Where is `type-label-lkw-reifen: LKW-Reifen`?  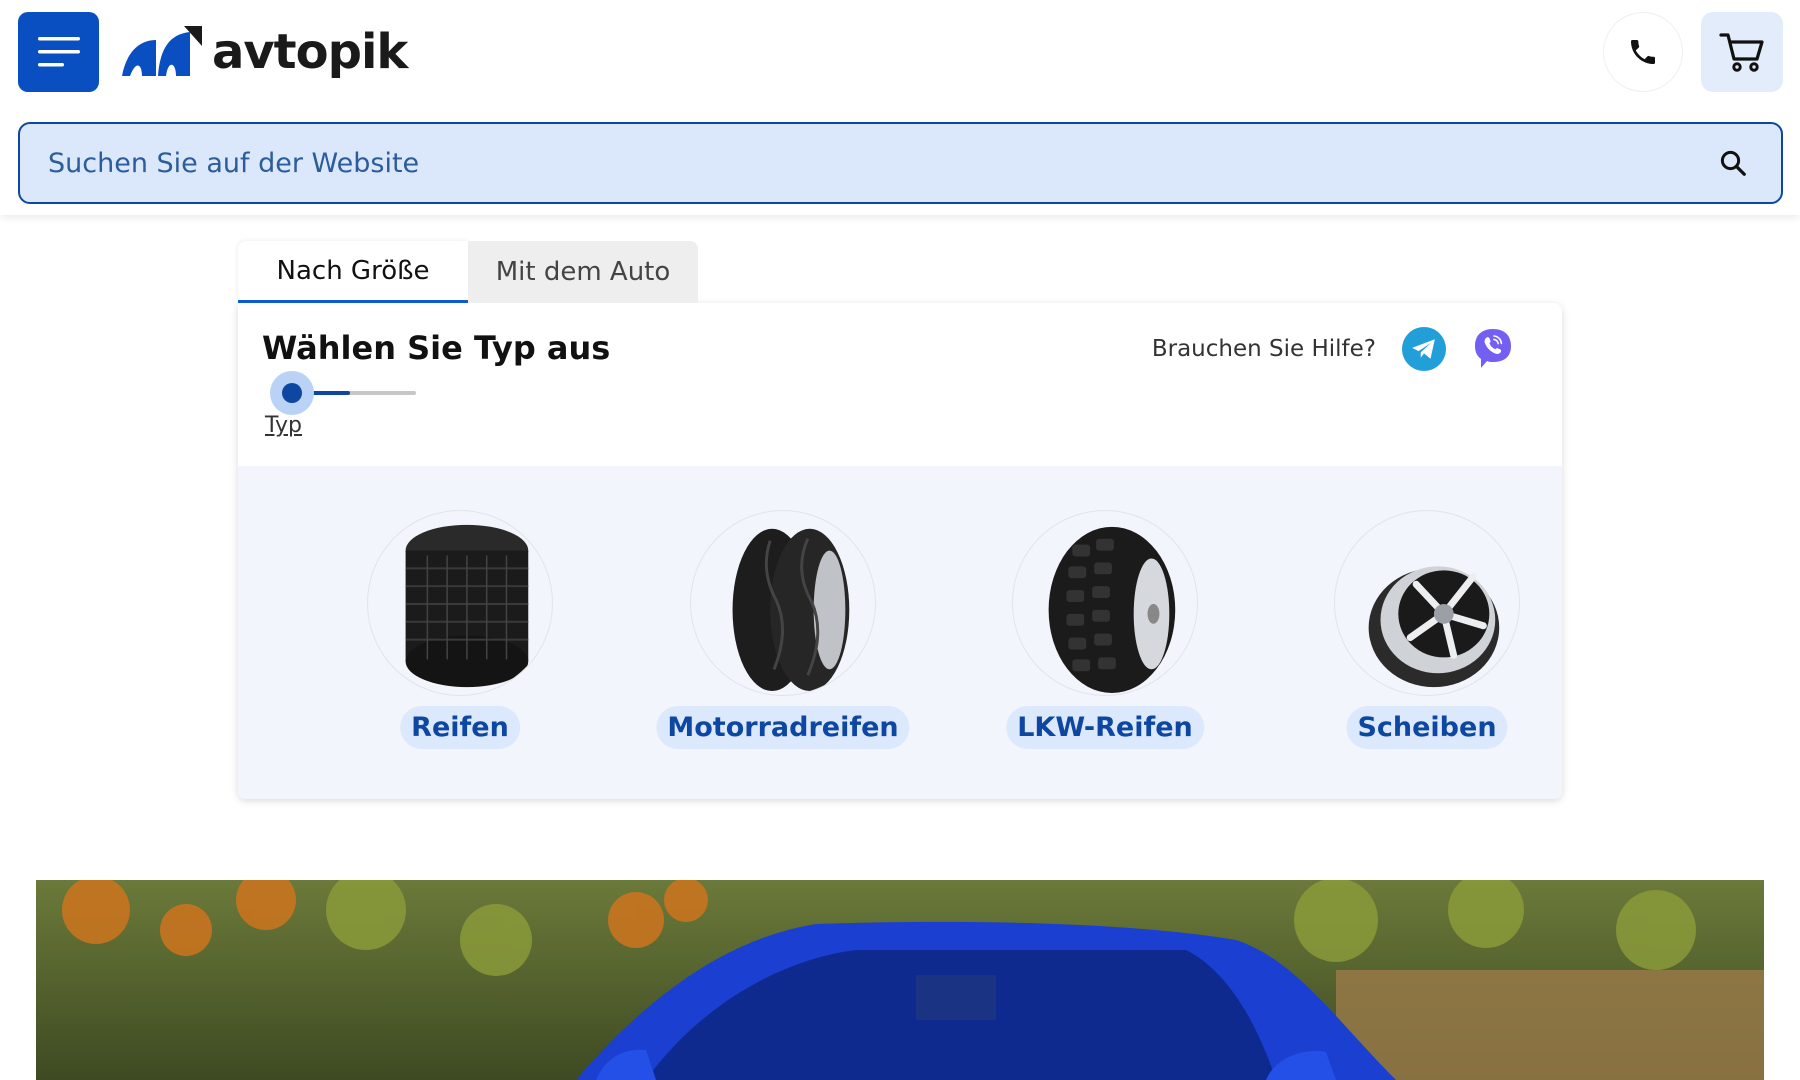 type-label-lkw-reifen: LKW-Reifen is located at coordinates (1105, 727).